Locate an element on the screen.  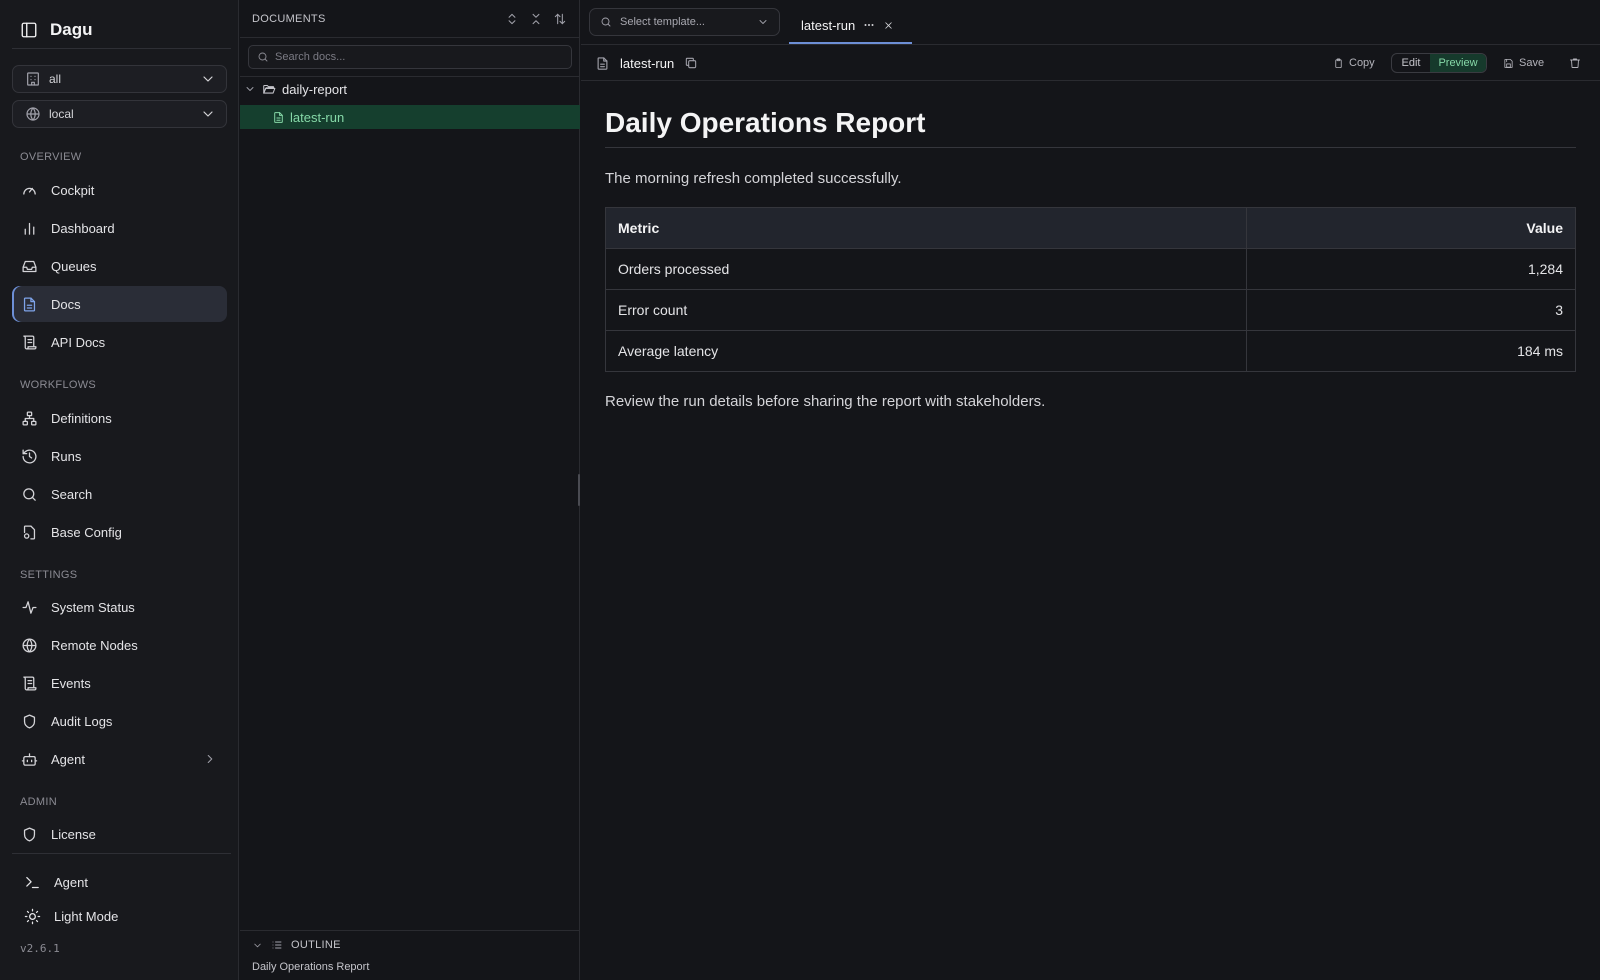
sidebar-item-label: Events is located at coordinates (71, 683).